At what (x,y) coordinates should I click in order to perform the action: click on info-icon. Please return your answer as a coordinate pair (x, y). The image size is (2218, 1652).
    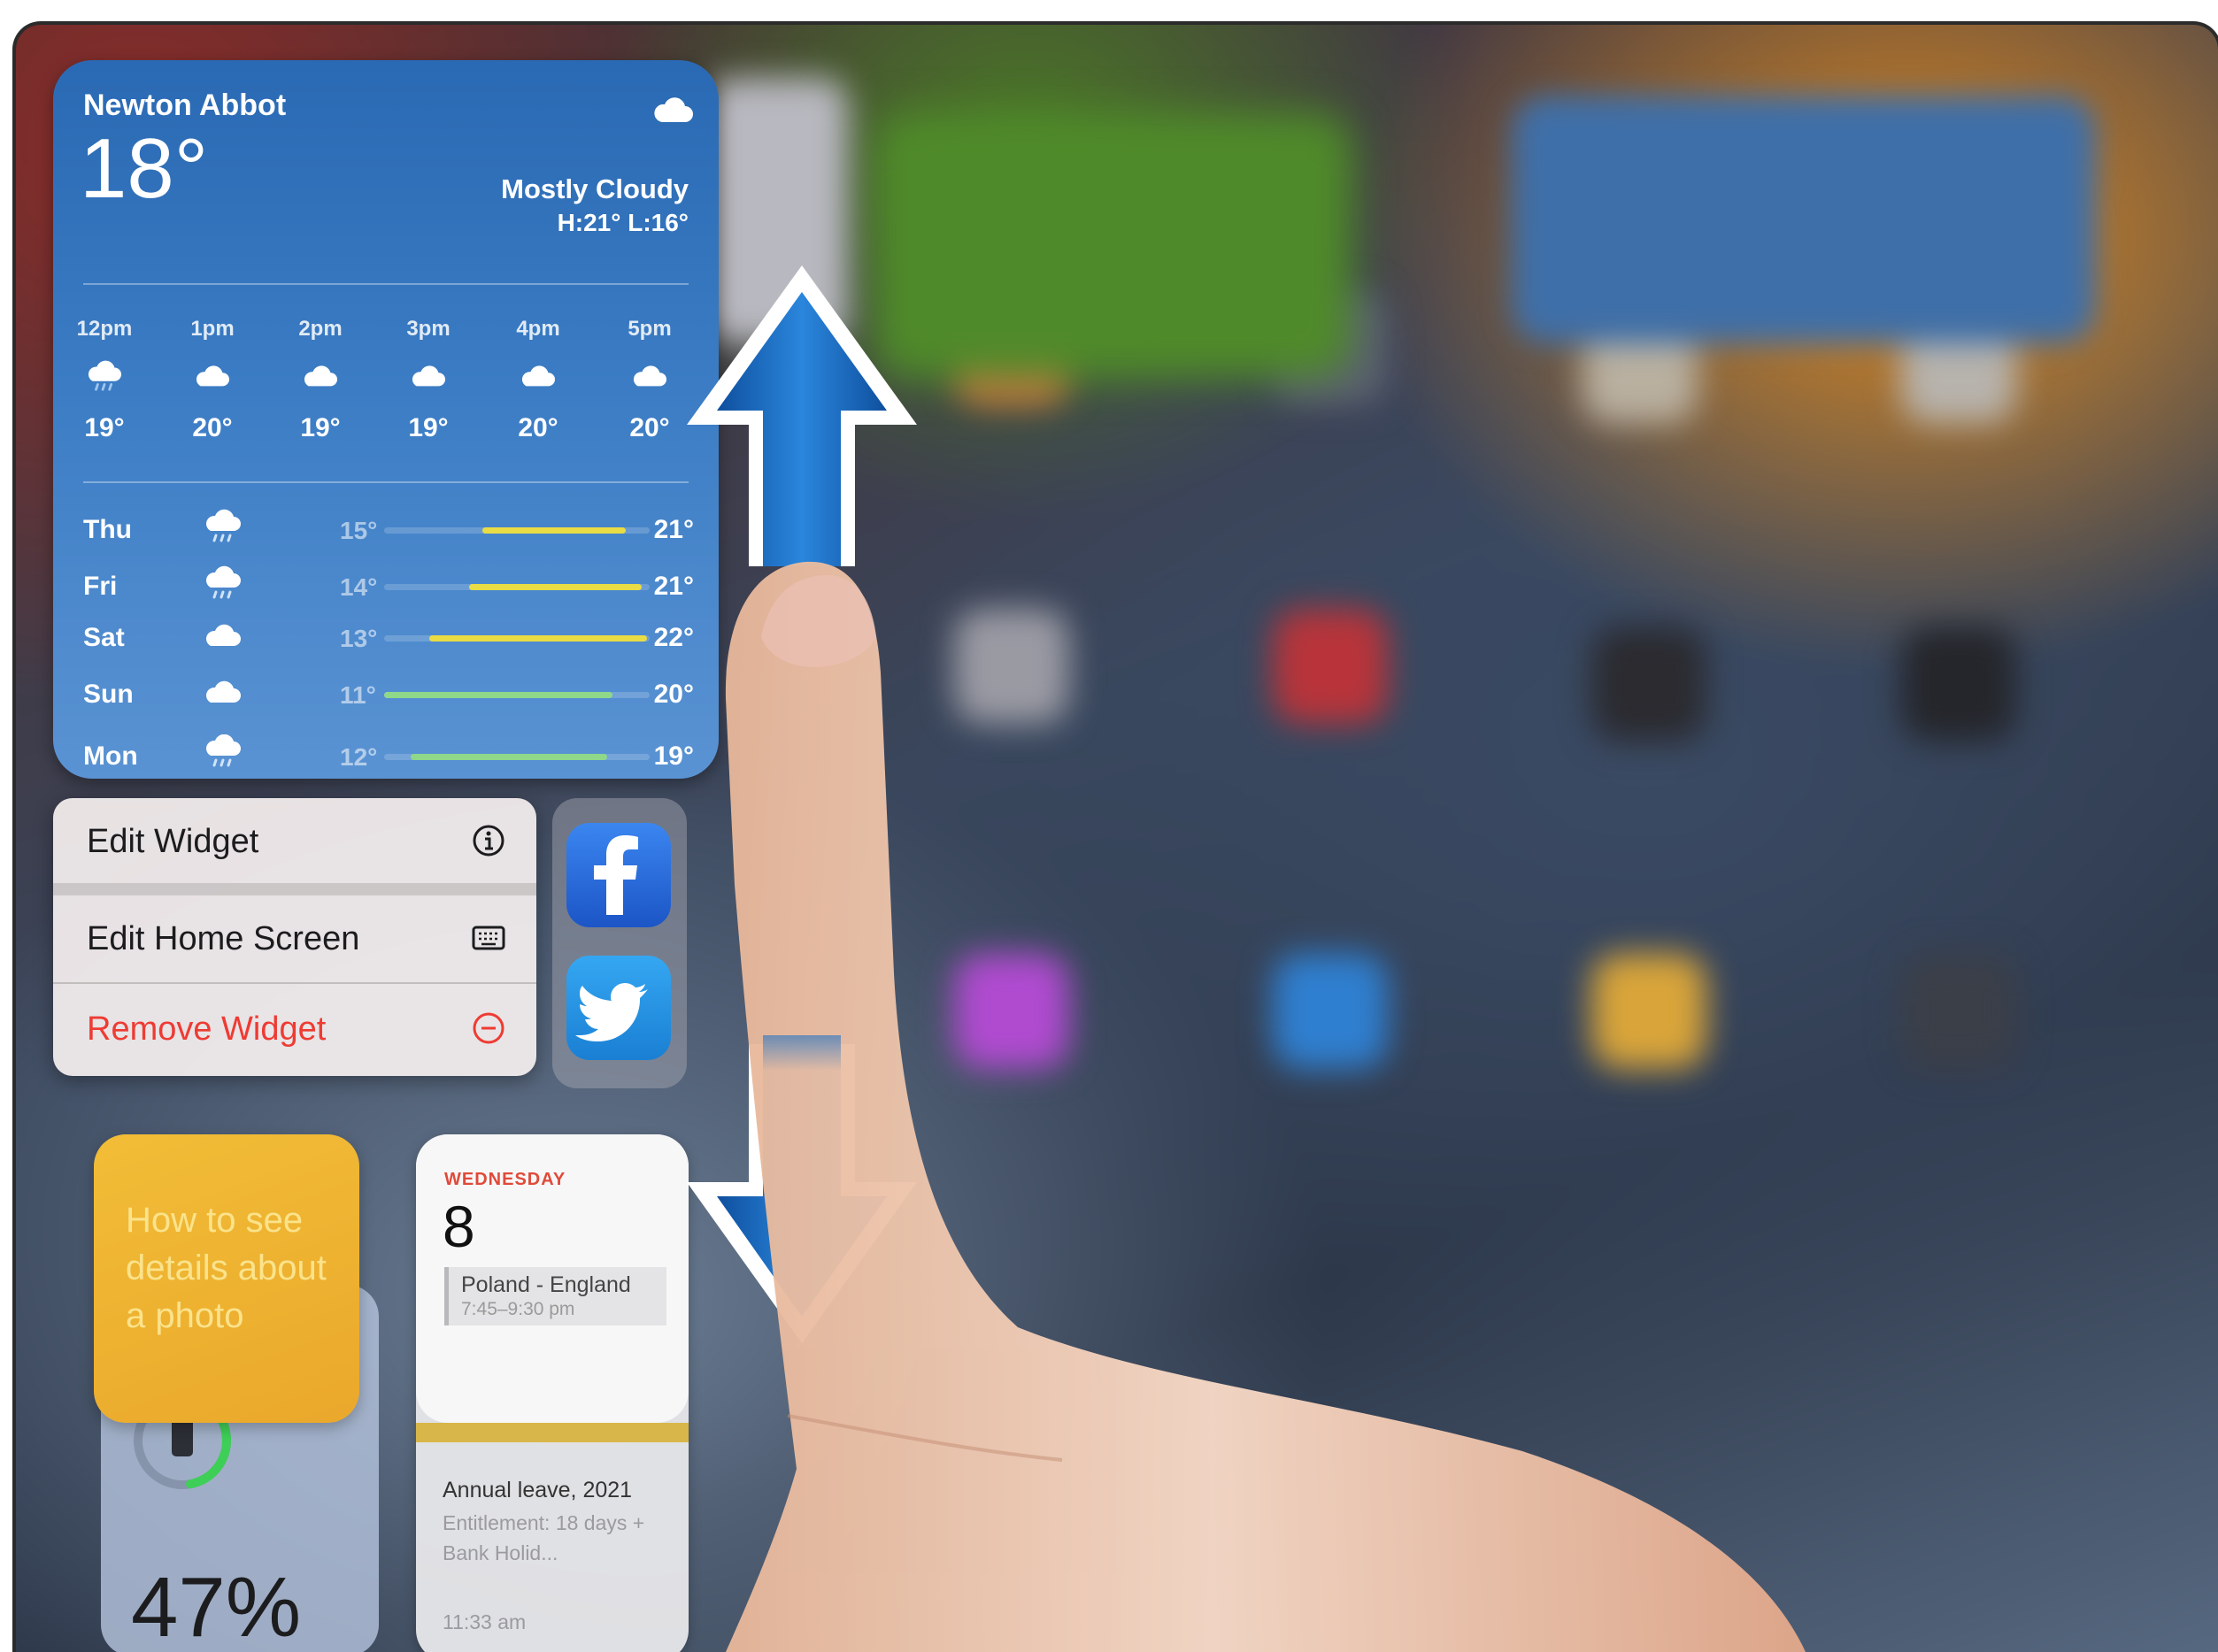
    Looking at the image, I should click on (488, 841).